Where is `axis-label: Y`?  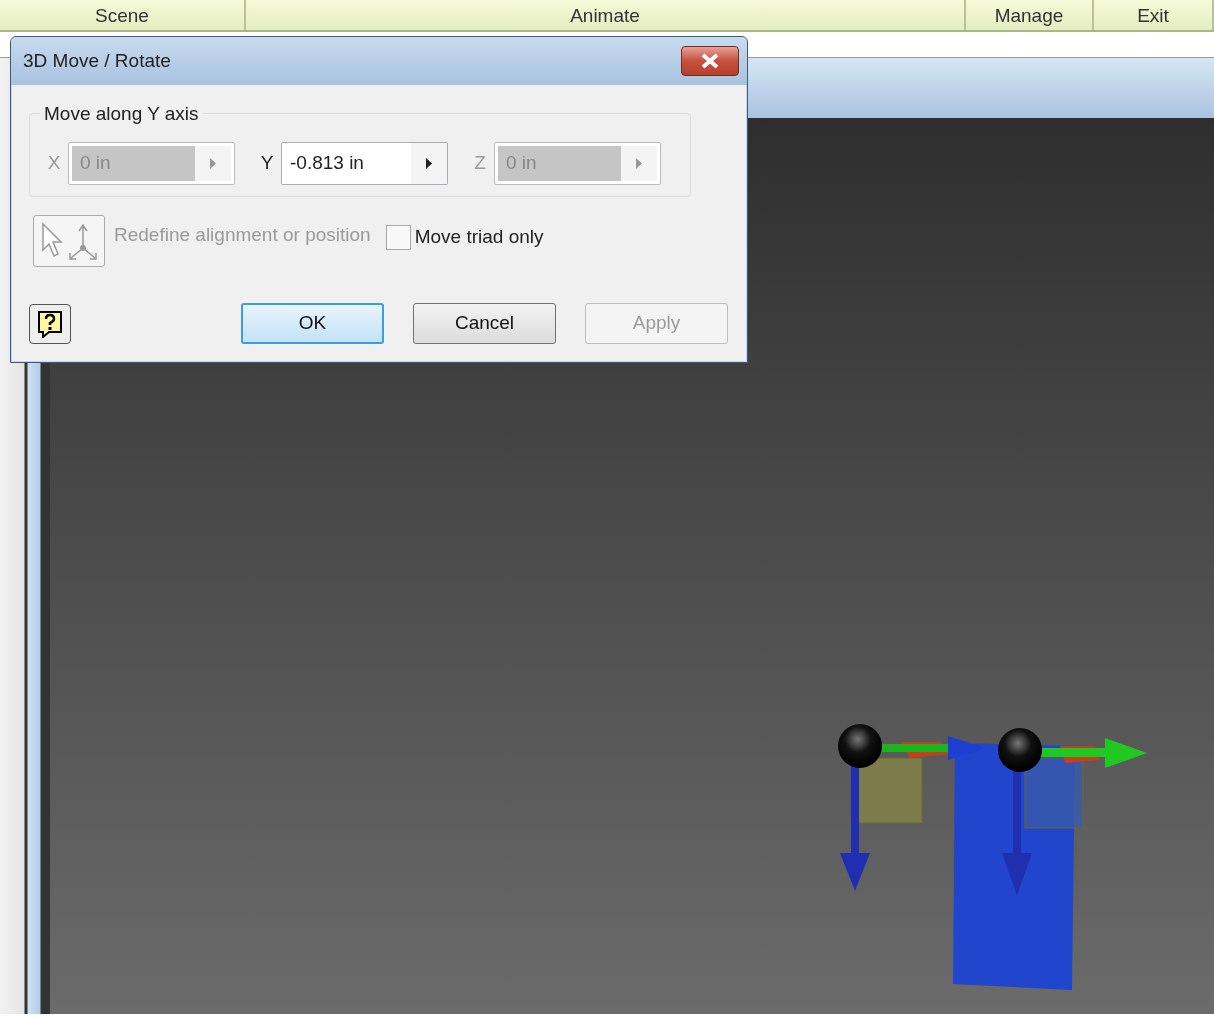
axis-label: Y is located at coordinates (267, 163).